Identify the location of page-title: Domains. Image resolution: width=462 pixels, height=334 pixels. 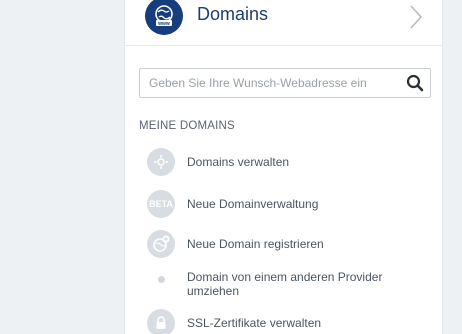
(233, 14).